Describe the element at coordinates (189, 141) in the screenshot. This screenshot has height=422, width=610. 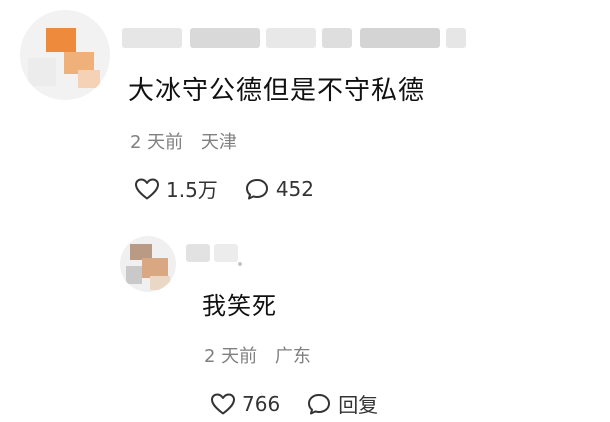
I see `comment-meta: 2 天前 天津` at that location.